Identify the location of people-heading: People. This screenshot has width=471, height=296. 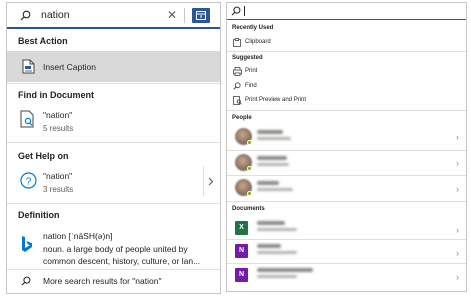
(242, 118).